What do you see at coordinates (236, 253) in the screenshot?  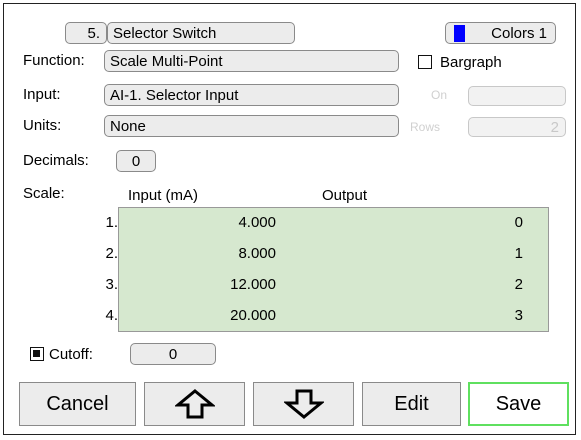 I see `scale-row-input: 8.000` at bounding box center [236, 253].